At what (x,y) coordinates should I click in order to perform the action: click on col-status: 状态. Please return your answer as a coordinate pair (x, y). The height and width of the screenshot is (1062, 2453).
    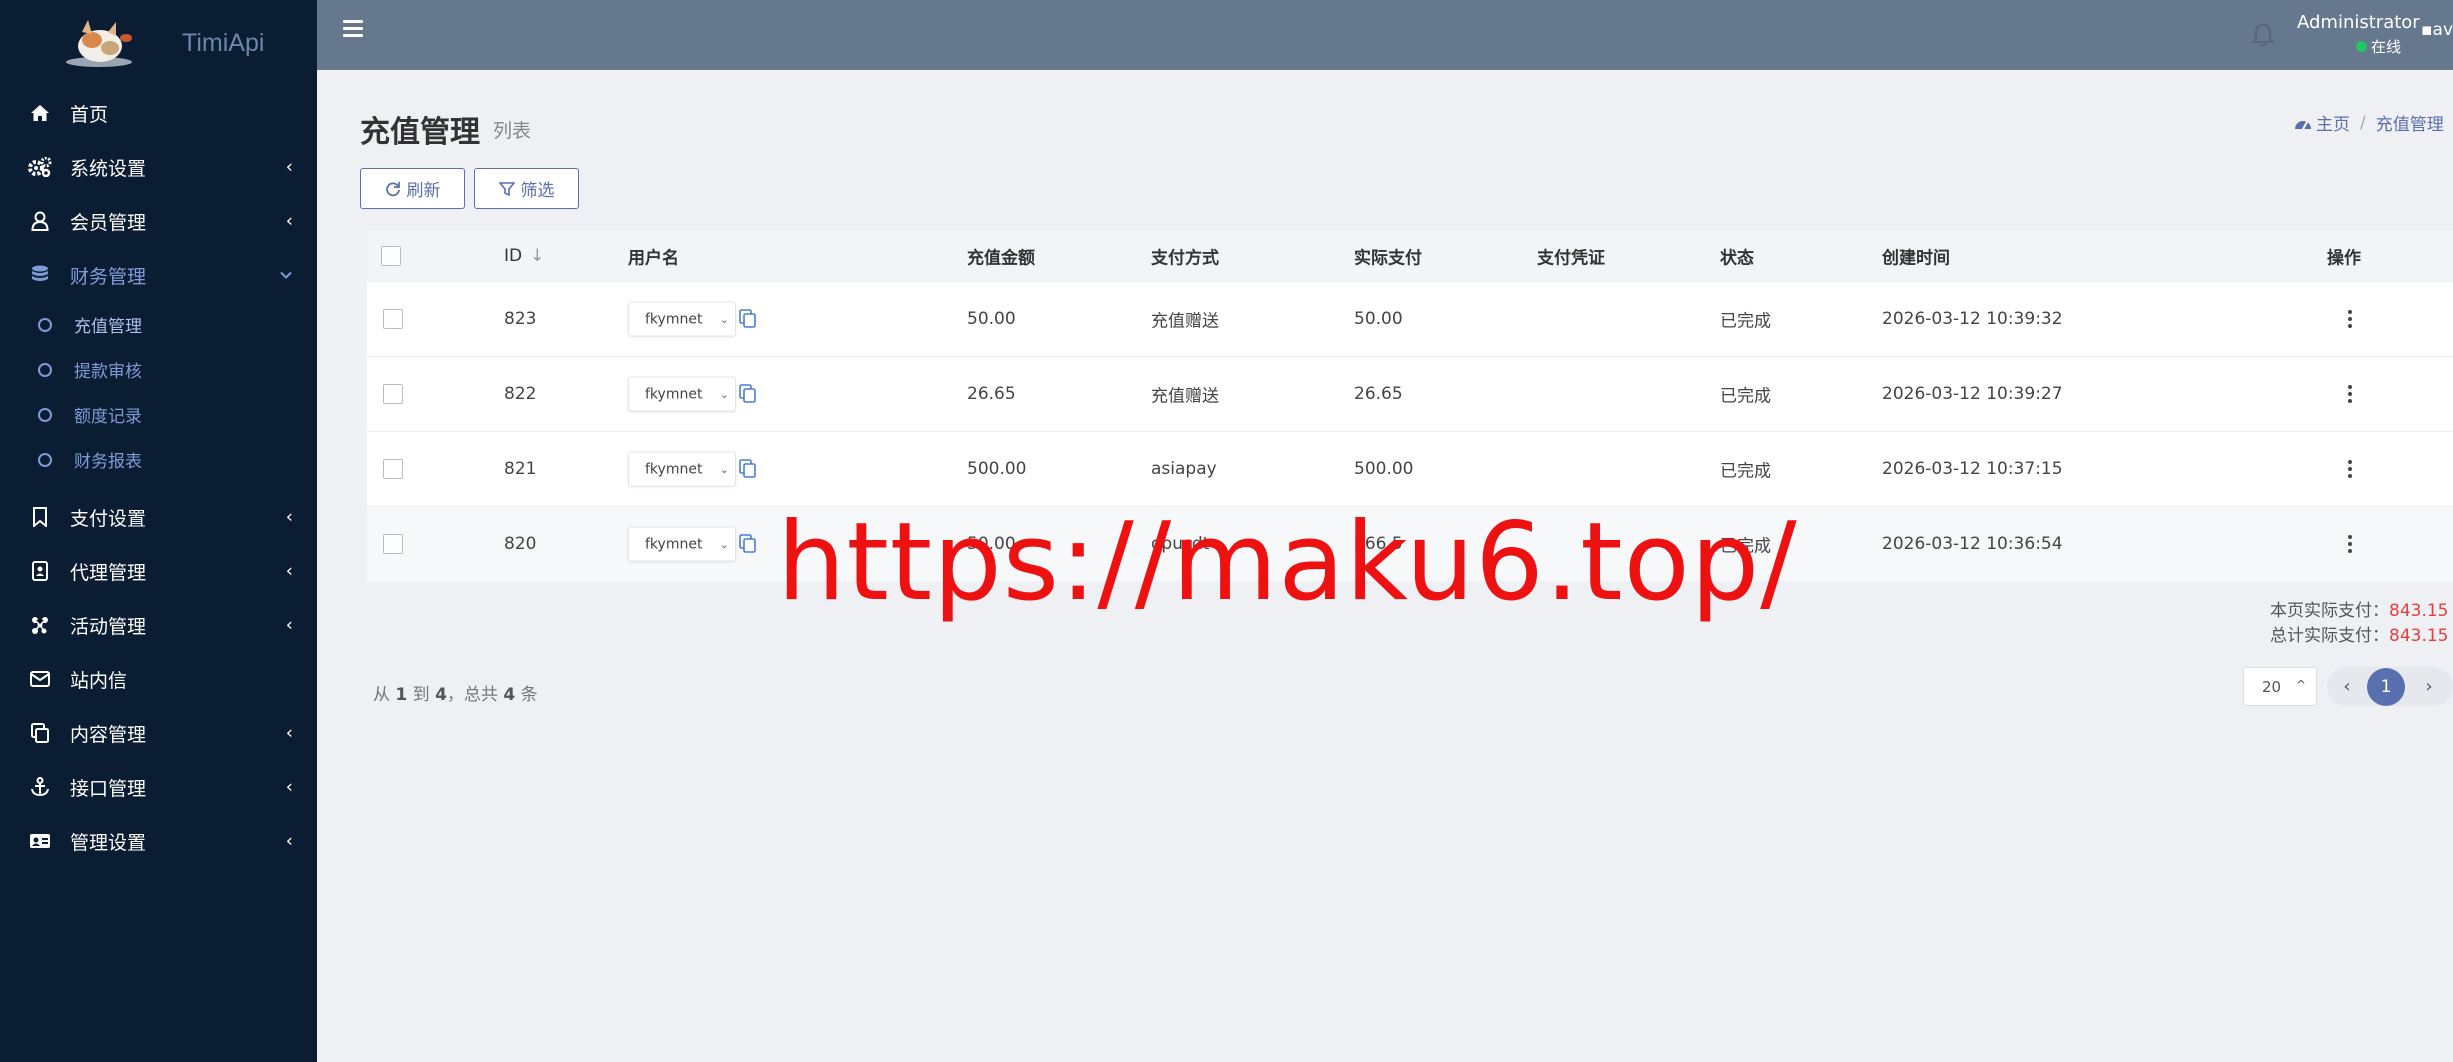
    Looking at the image, I should click on (1737, 258).